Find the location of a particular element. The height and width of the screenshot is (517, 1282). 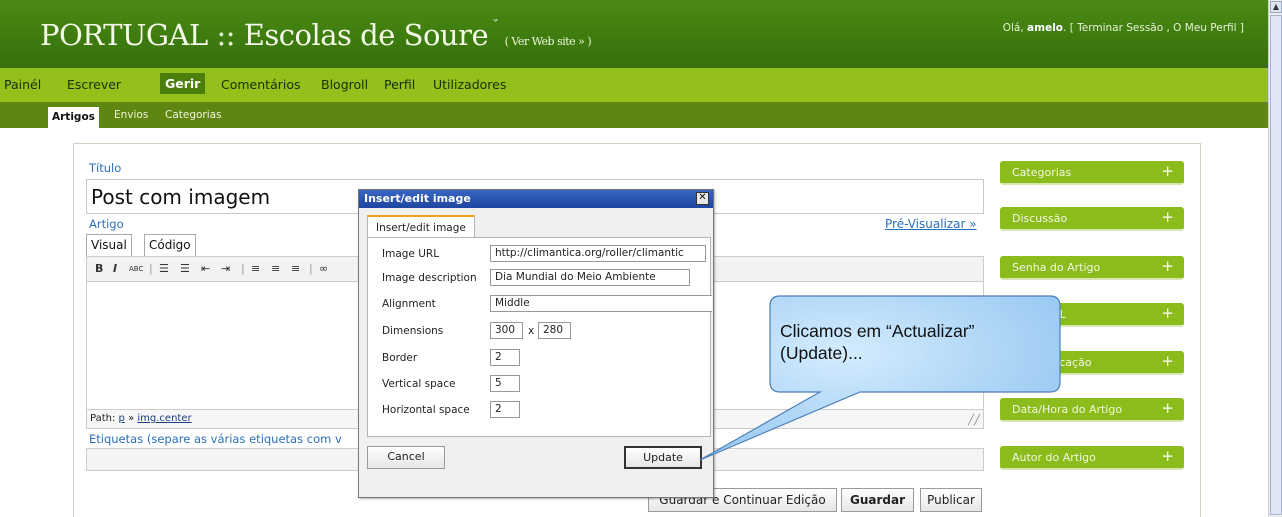

sidebar-box-data-hora: Data/Hora do Artigo + is located at coordinates (1092, 410).